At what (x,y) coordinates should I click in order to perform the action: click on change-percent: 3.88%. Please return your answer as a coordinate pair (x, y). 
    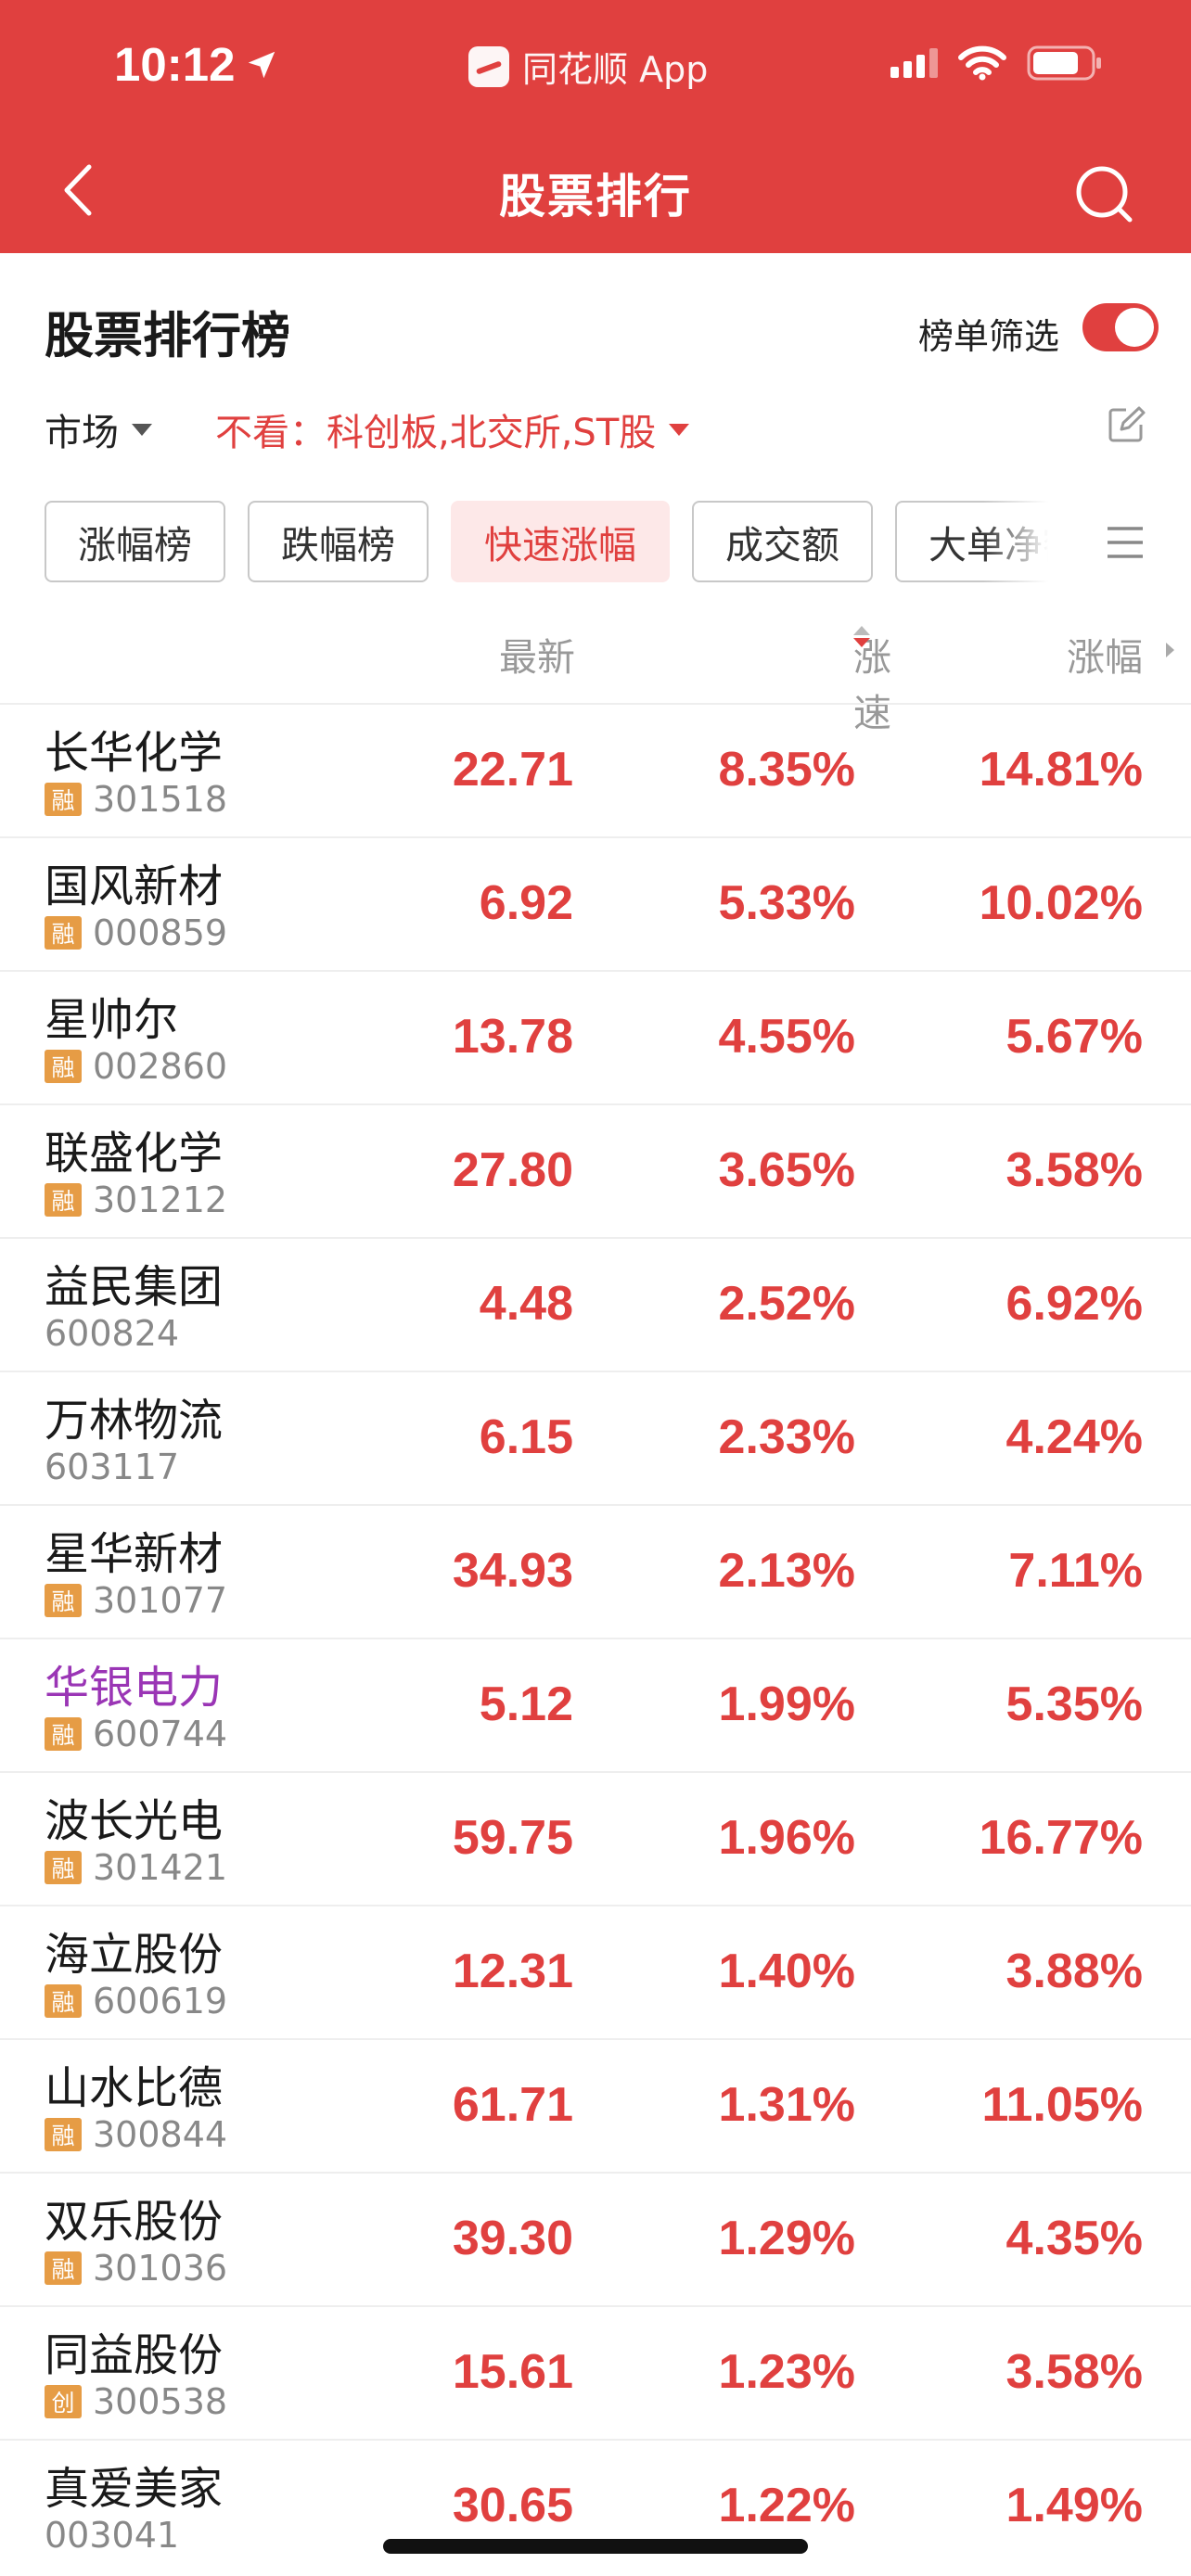
    Looking at the image, I should click on (1074, 1971).